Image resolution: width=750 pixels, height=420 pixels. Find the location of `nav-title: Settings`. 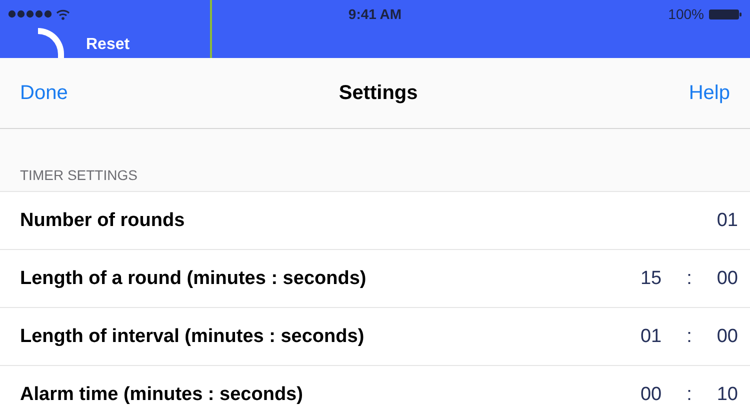

nav-title: Settings is located at coordinates (378, 93).